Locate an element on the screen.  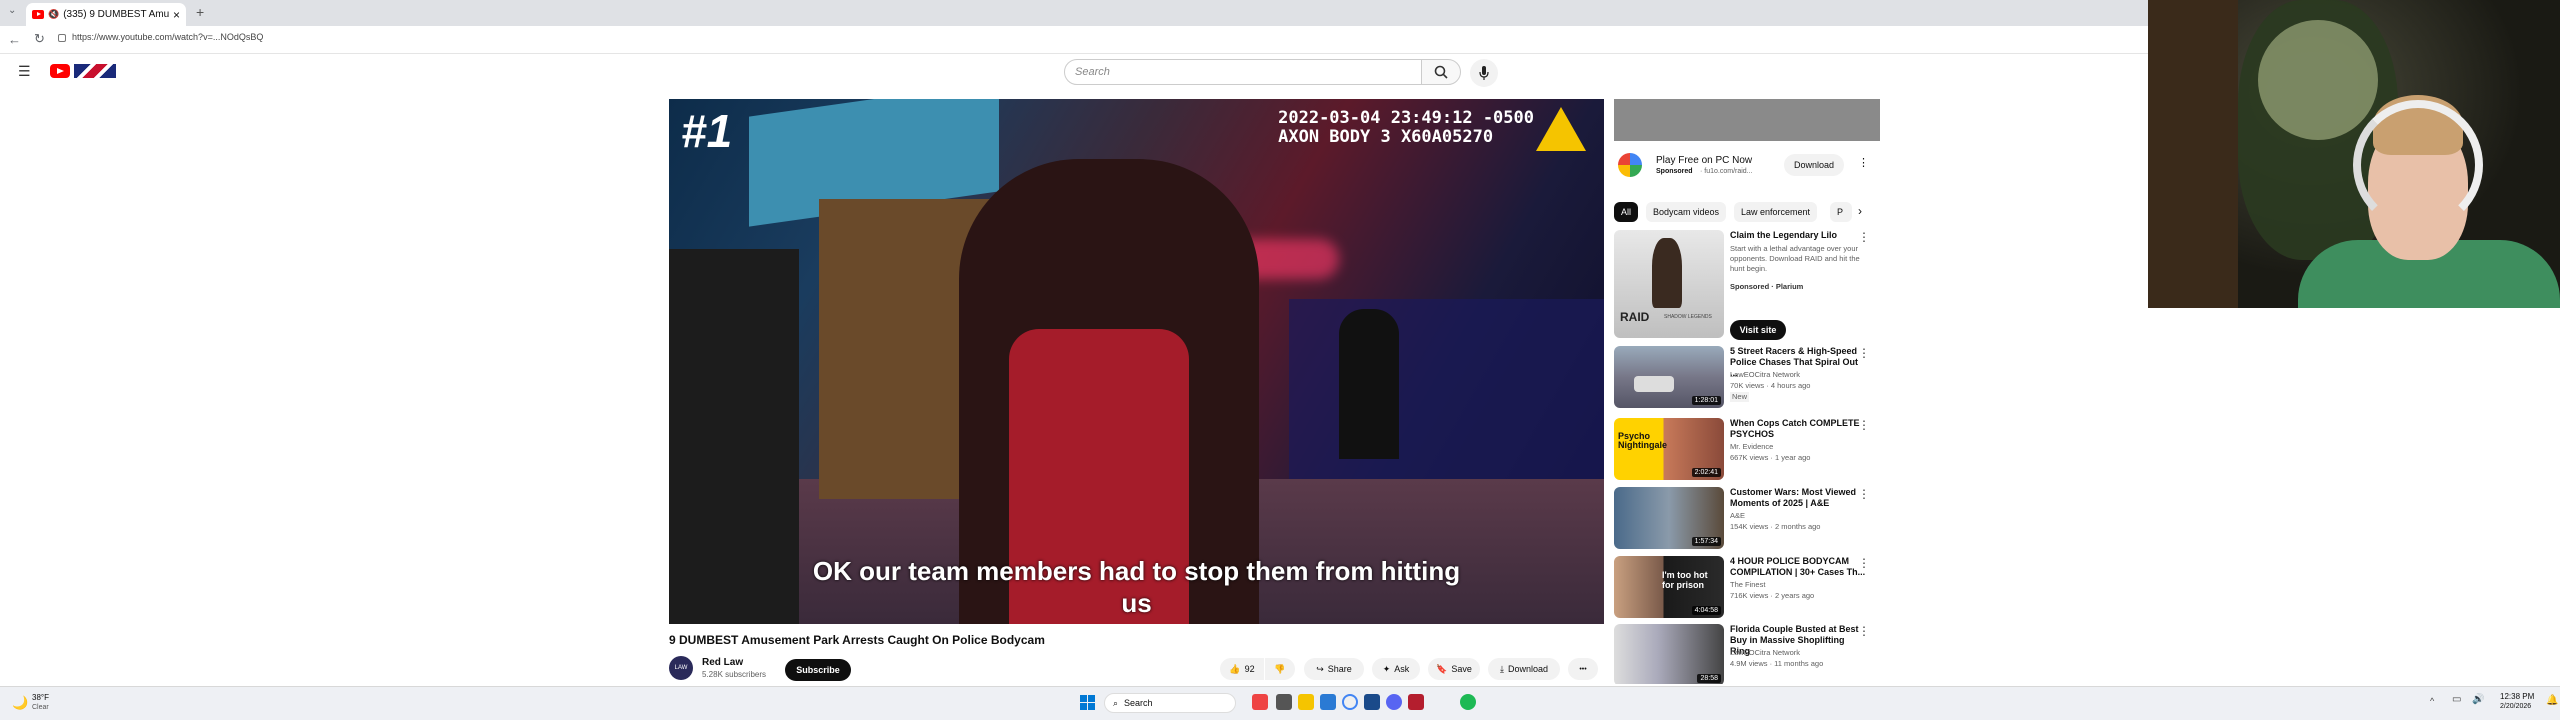
browser-tab-bar: ⌄ 🔇 (335) 9 DUMBEST Amusem × + is located at coordinates (1074, 13).